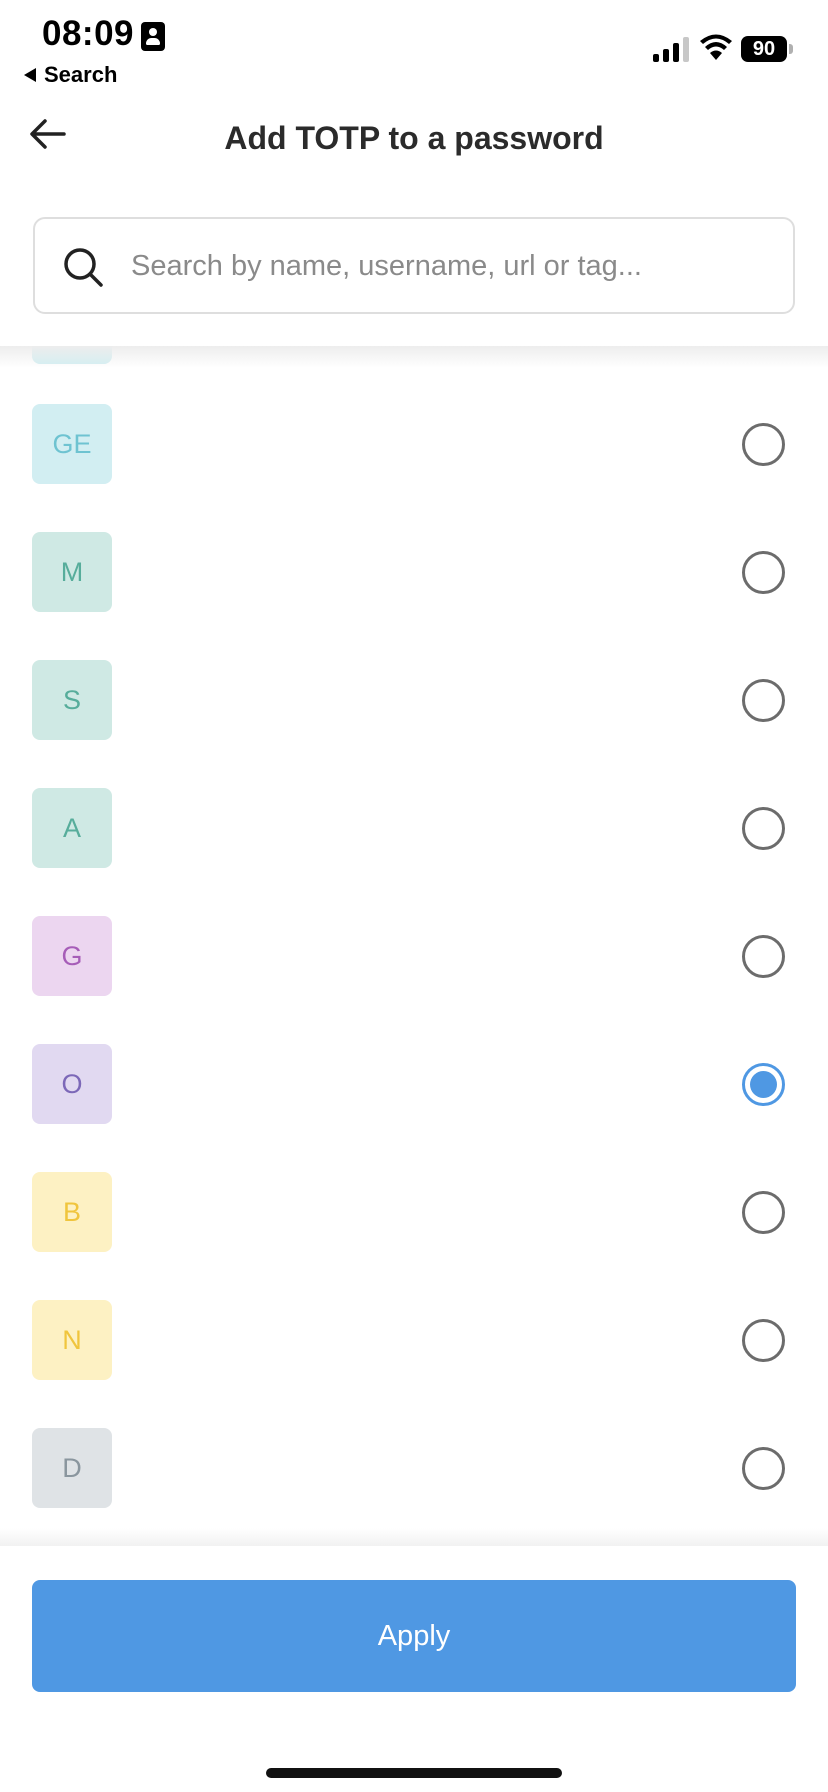 The width and height of the screenshot is (828, 1792). I want to click on avatar: A, so click(72, 828).